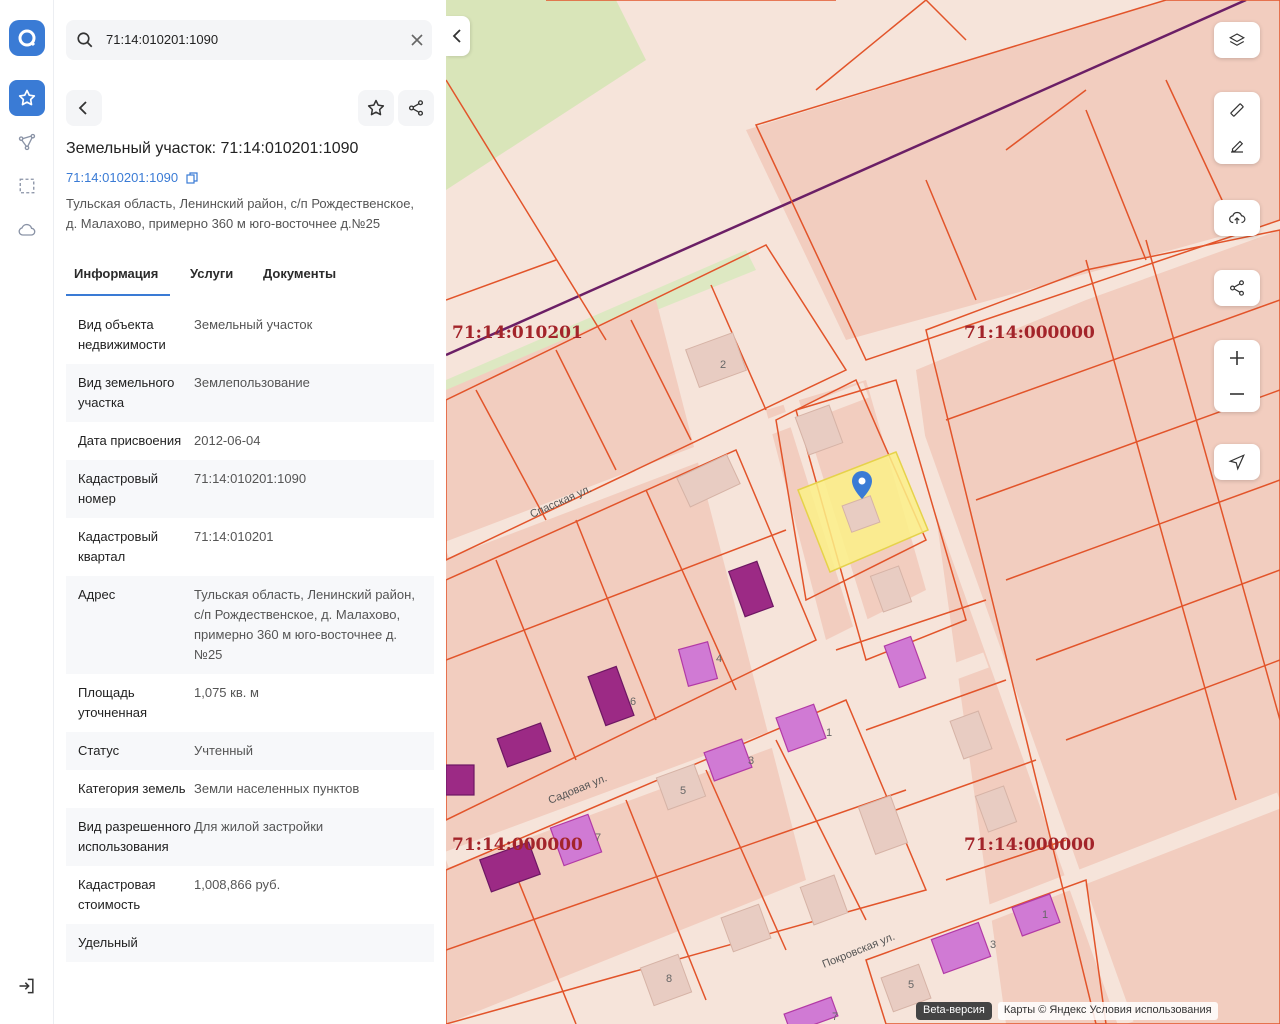  I want to click on upload-button, so click(1237, 218).